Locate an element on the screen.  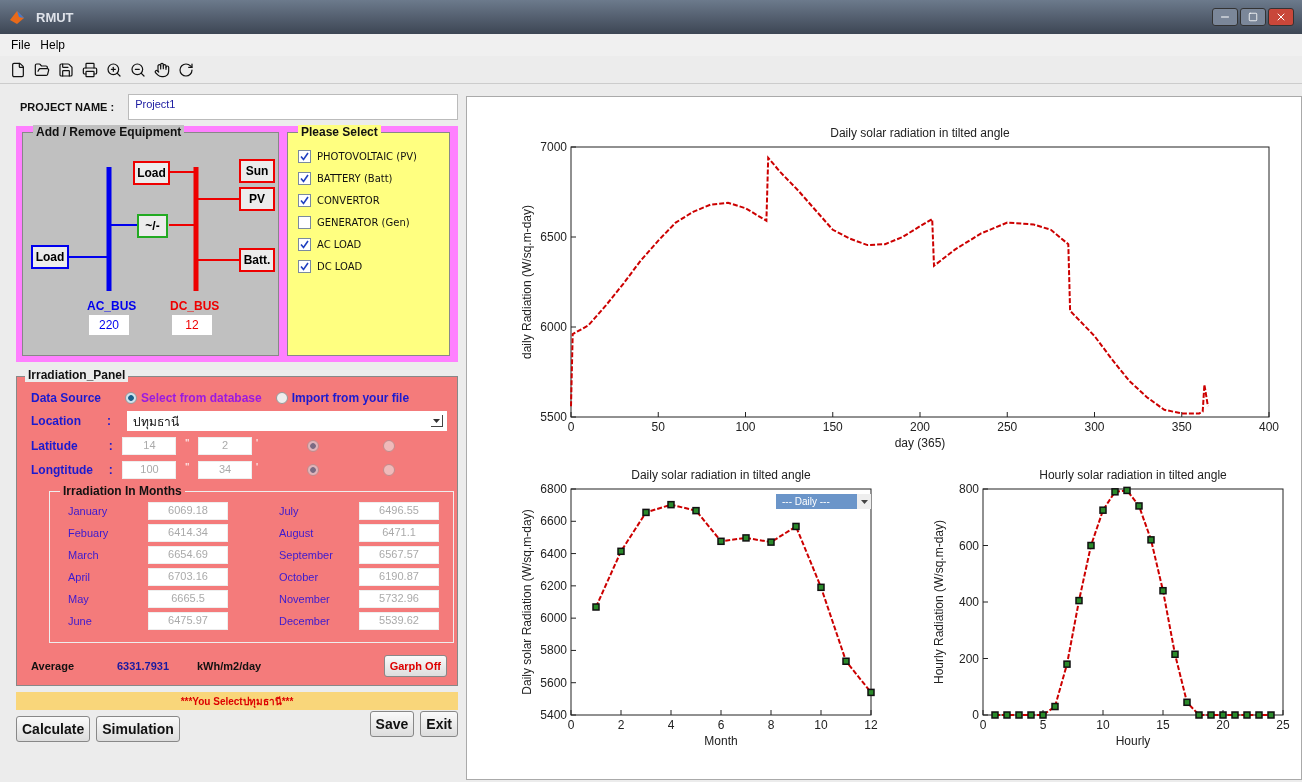
month-label: Febuary is located at coordinates (89, 533).